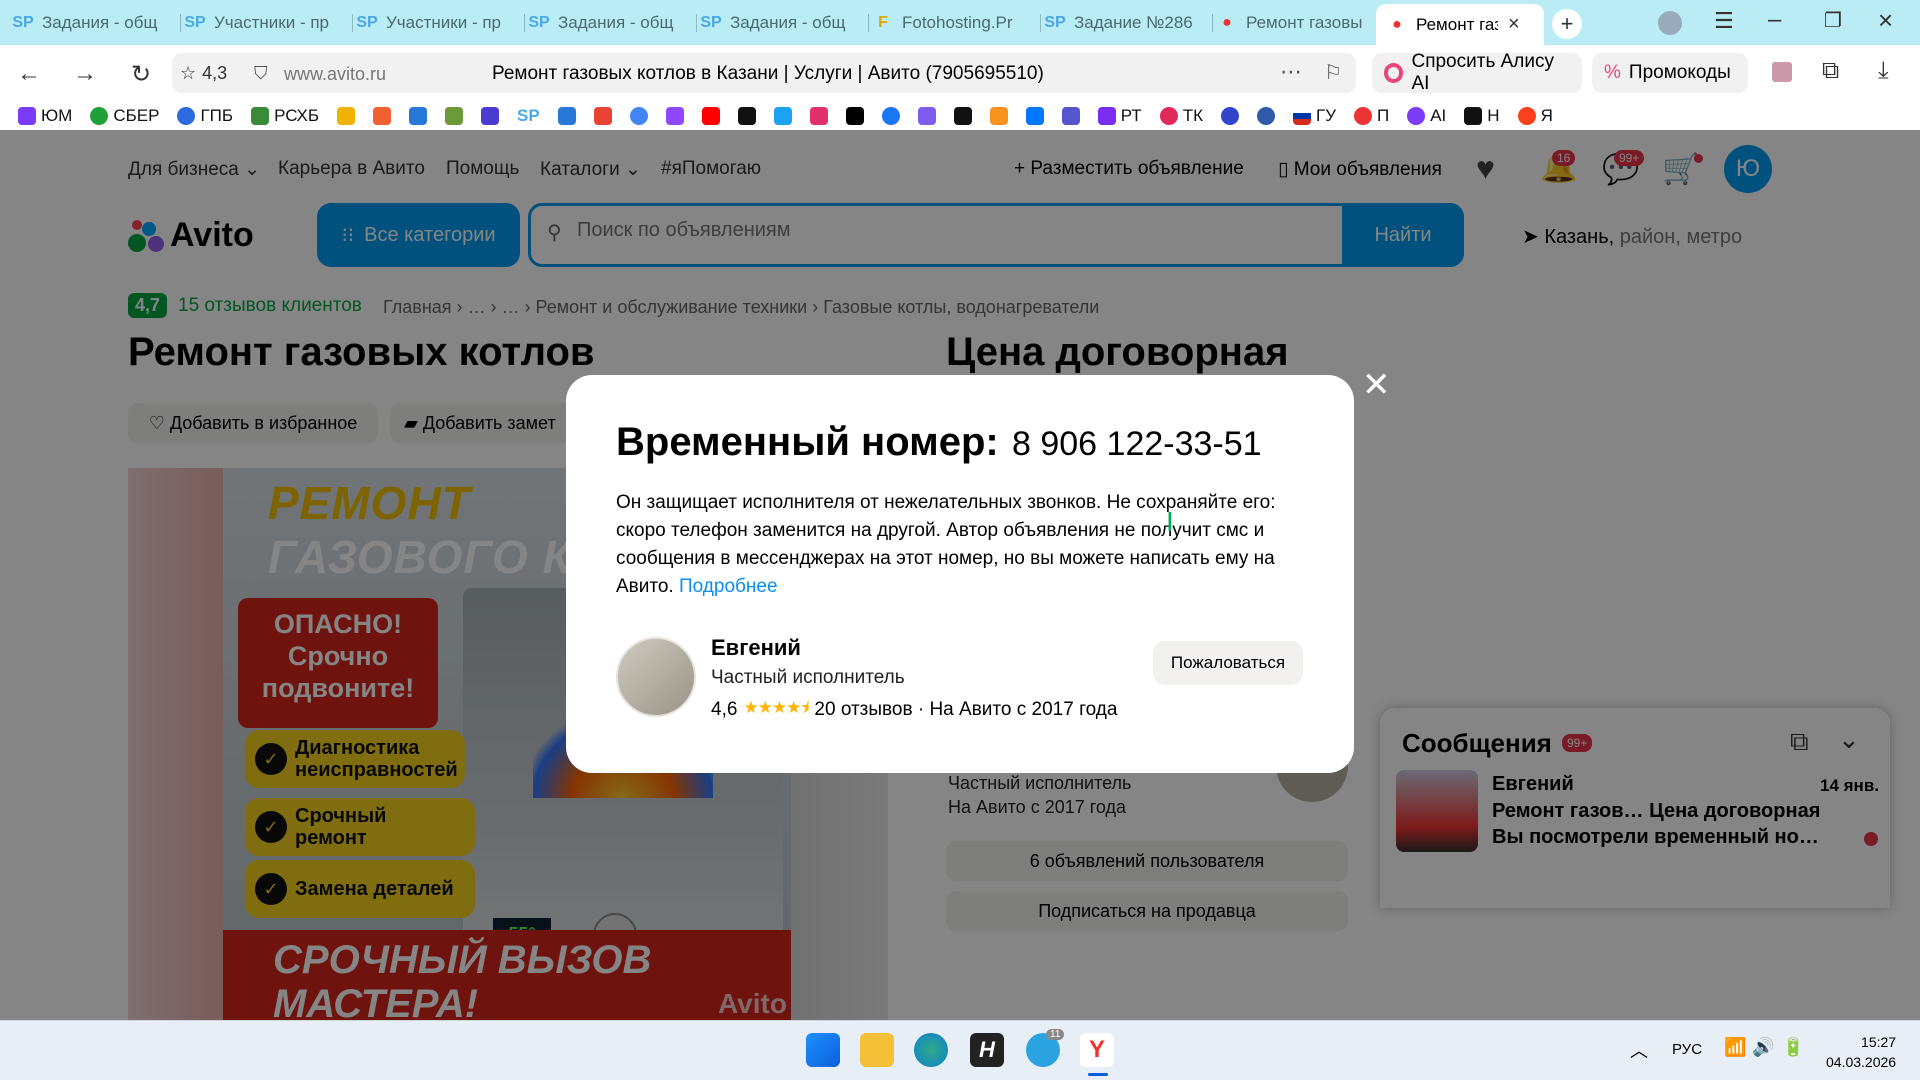  I want to click on rshb-icon, so click(260, 116).